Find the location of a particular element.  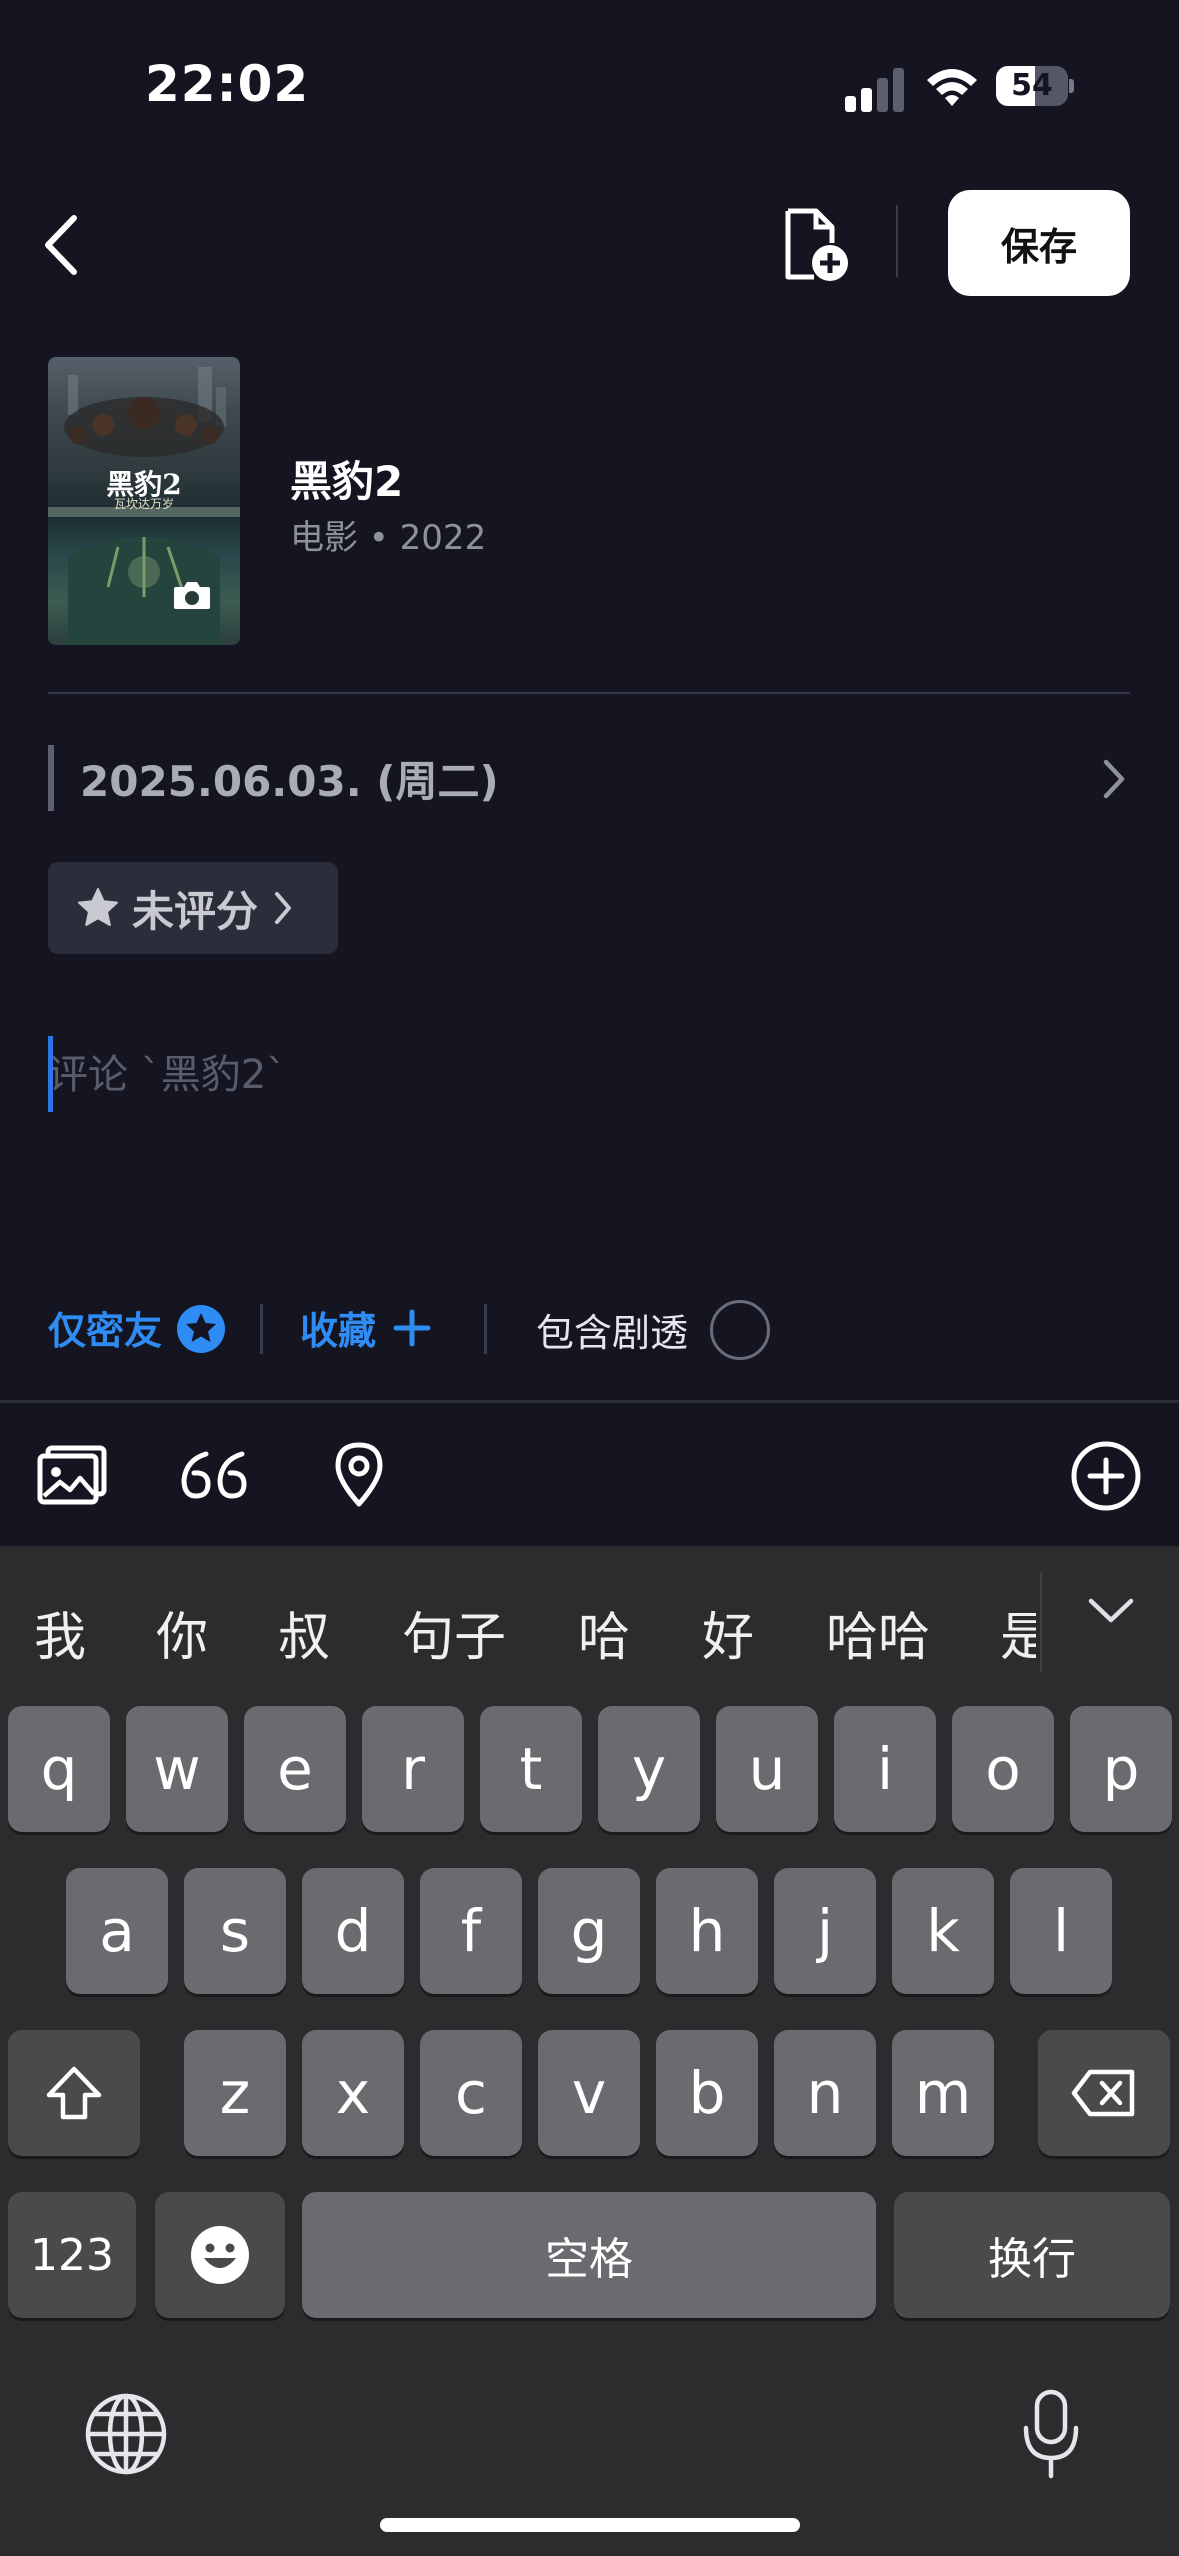

backspace-key is located at coordinates (1104, 2093).